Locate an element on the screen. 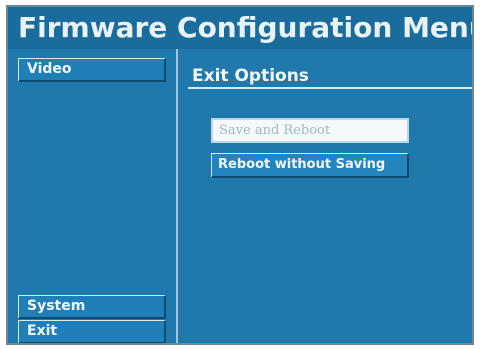 The width and height of the screenshot is (480, 349). section-divider is located at coordinates (330, 88).